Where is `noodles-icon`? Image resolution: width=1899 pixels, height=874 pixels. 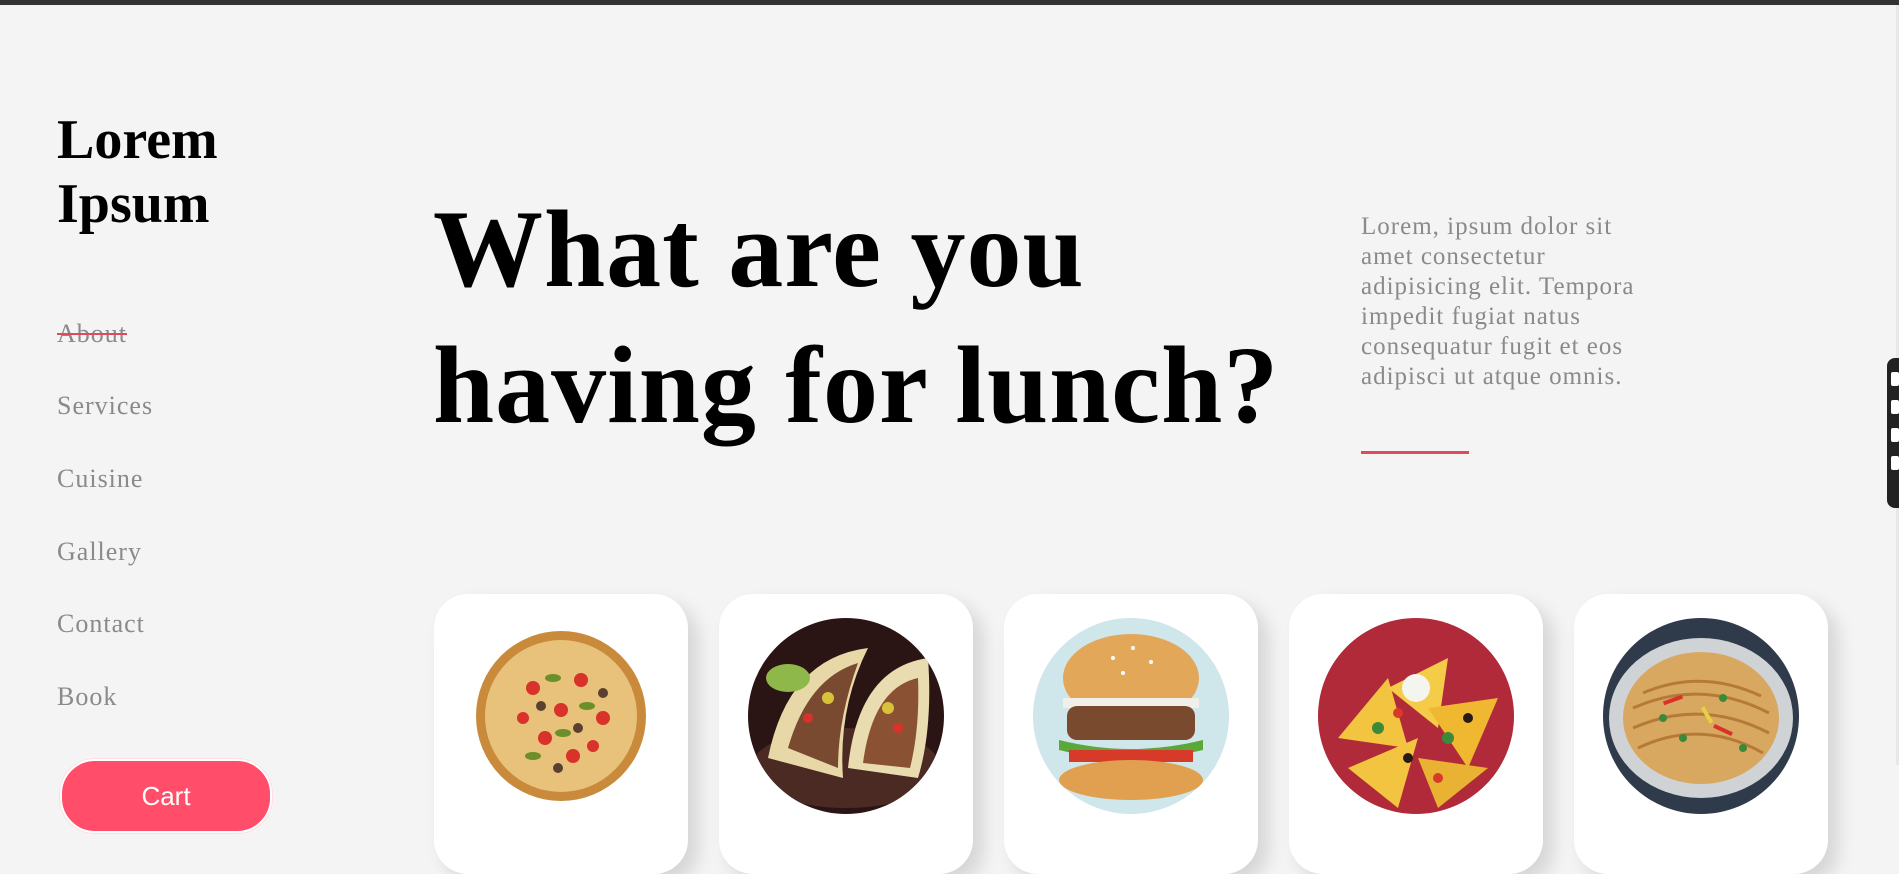 noodles-icon is located at coordinates (1701, 716).